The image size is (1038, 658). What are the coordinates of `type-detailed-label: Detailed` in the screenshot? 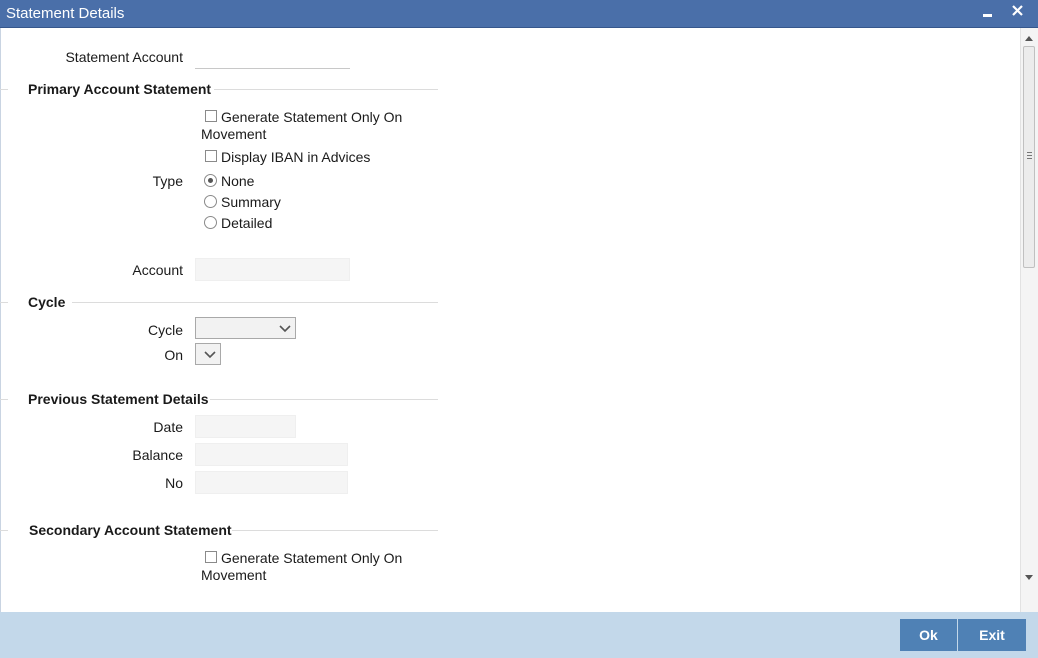 It's located at (247, 223).